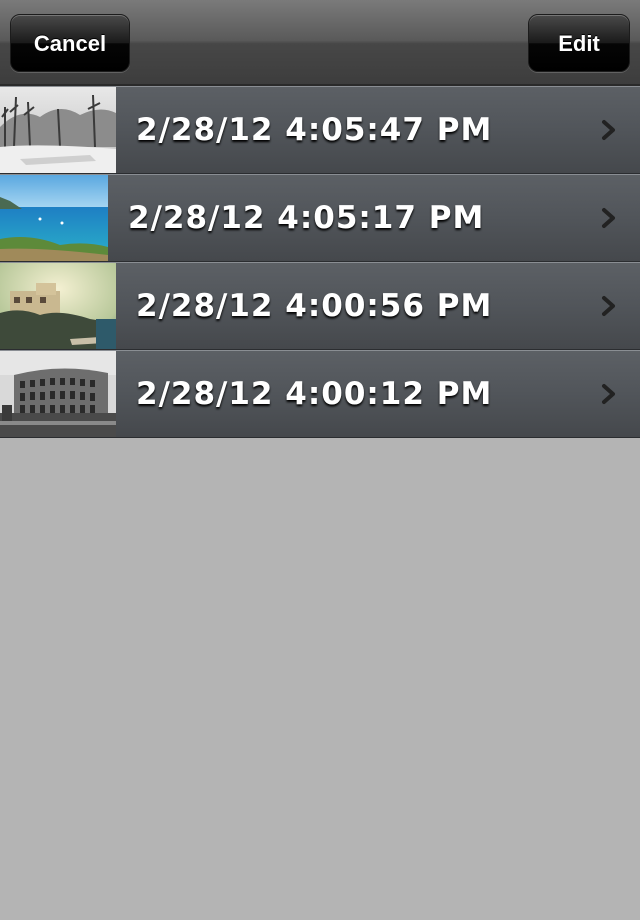 This screenshot has width=640, height=920. What do you see at coordinates (314, 394) in the screenshot?
I see `photo-timestamp: 2/28/12 4:00:12 PM` at bounding box center [314, 394].